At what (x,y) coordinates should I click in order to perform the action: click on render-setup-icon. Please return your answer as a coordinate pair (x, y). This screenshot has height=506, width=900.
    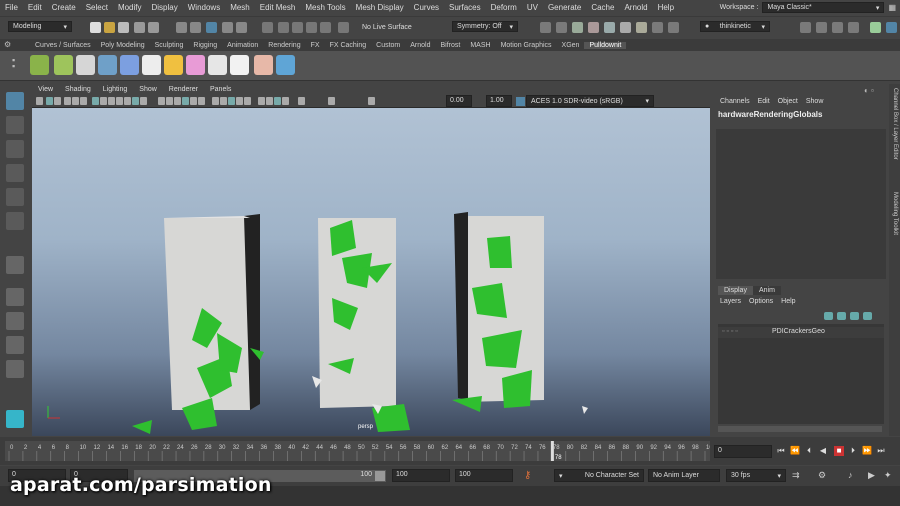
    Looking at the image, I should click on (657, 27).